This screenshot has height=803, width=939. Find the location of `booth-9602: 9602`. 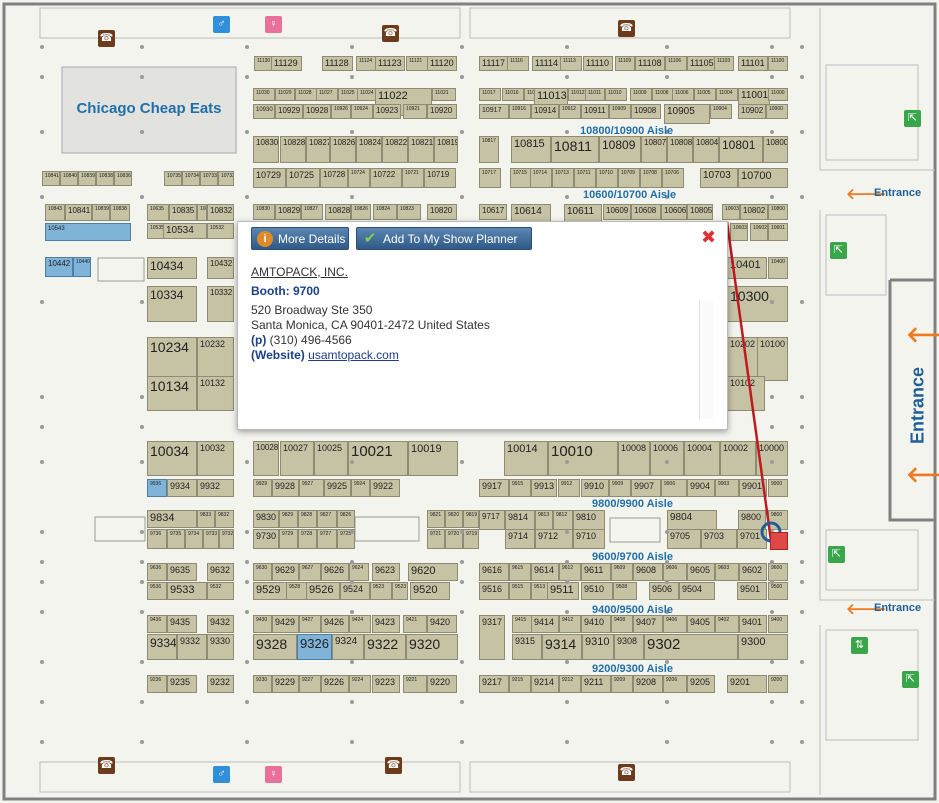

booth-9602: 9602 is located at coordinates (753, 572).